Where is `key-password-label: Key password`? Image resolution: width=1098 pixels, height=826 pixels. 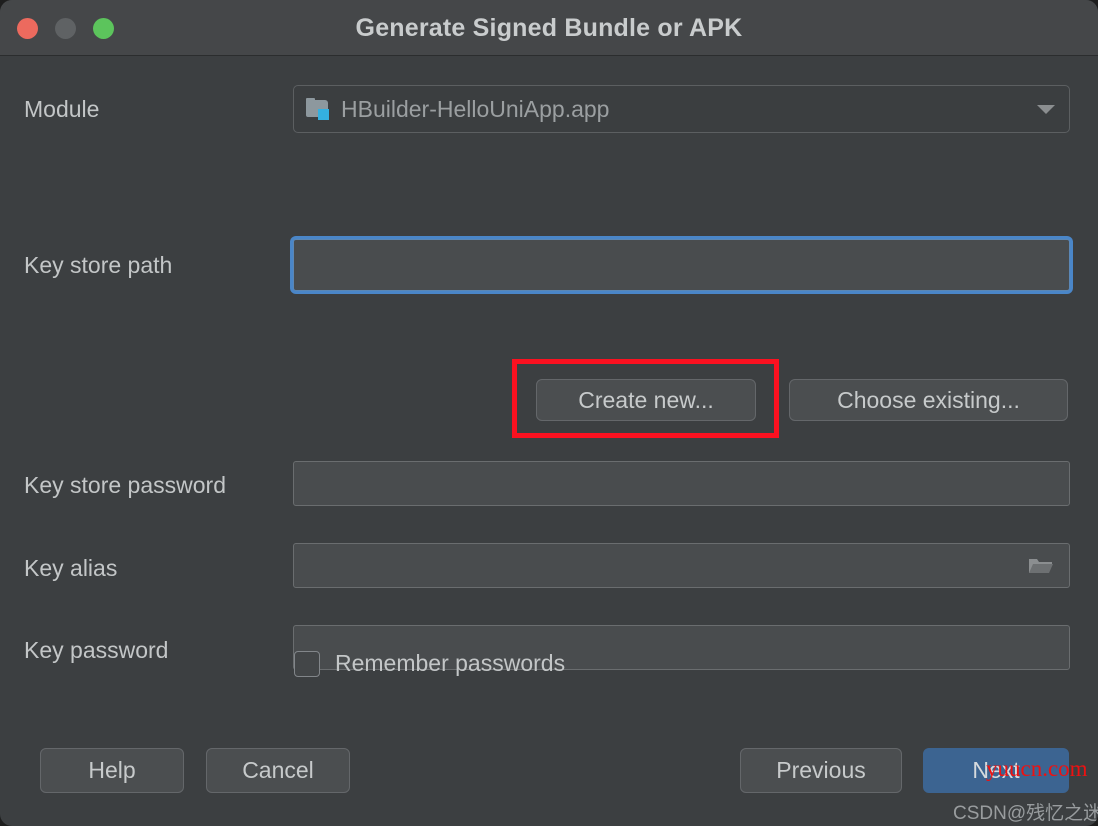
key-password-label: Key password is located at coordinates (96, 650).